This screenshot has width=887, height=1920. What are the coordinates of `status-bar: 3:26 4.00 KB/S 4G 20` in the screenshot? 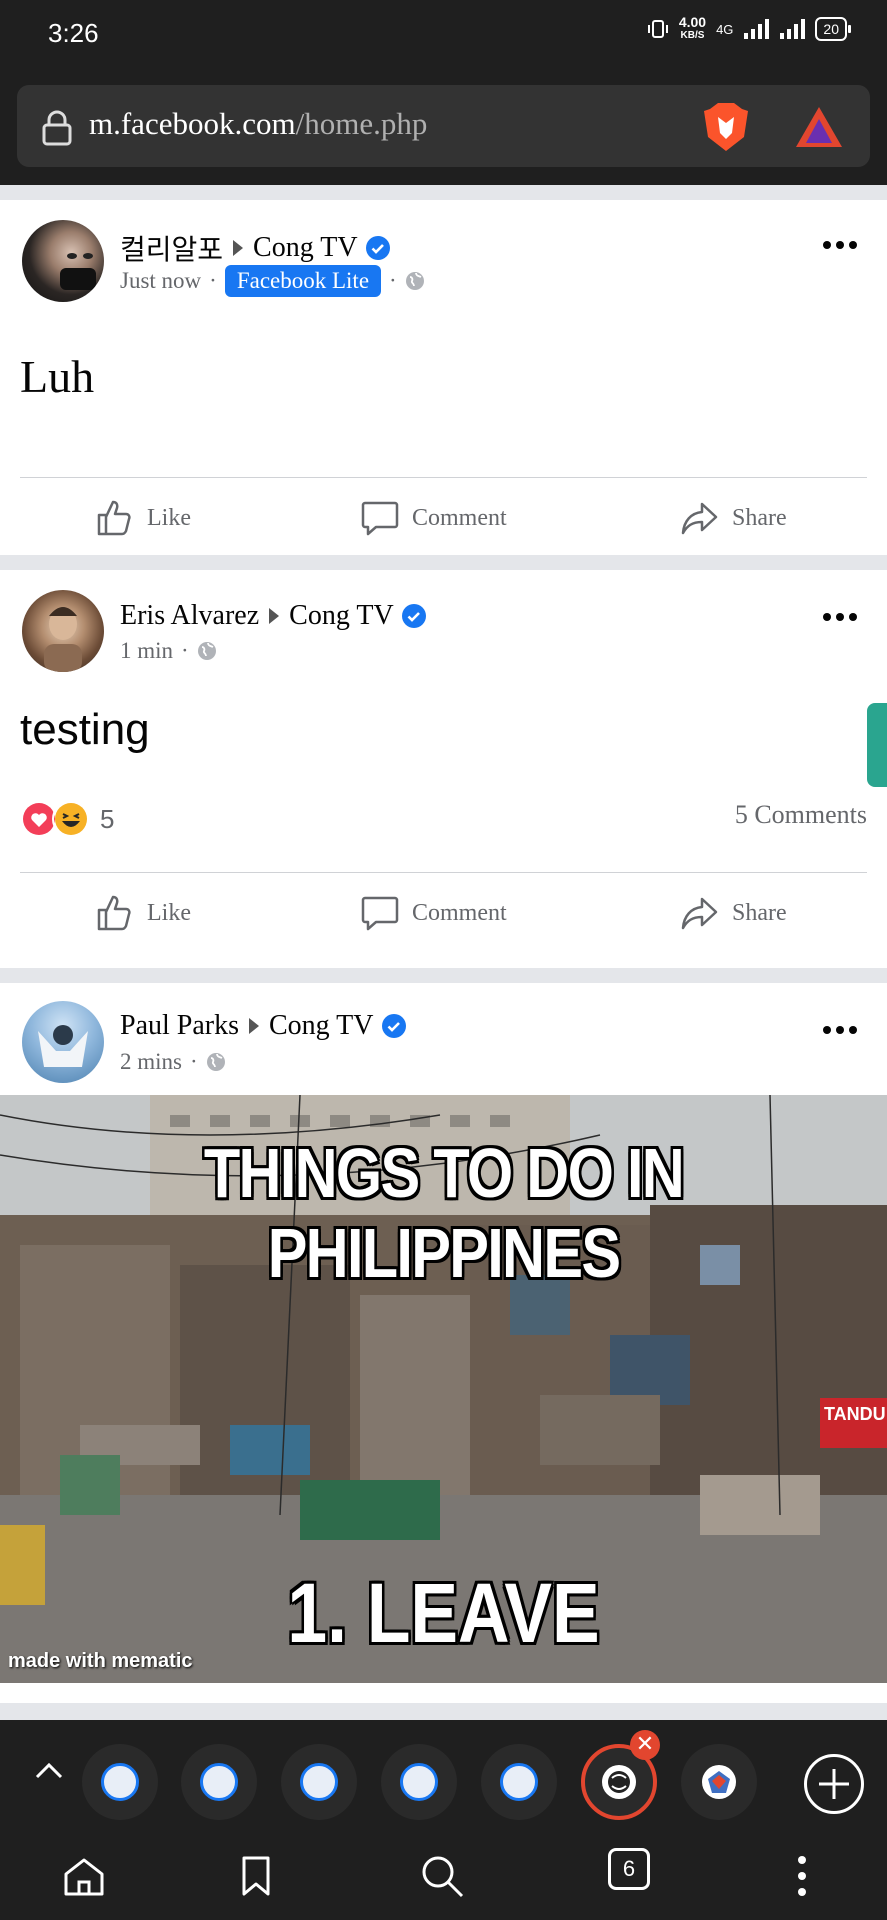 It's located at (443, 37).